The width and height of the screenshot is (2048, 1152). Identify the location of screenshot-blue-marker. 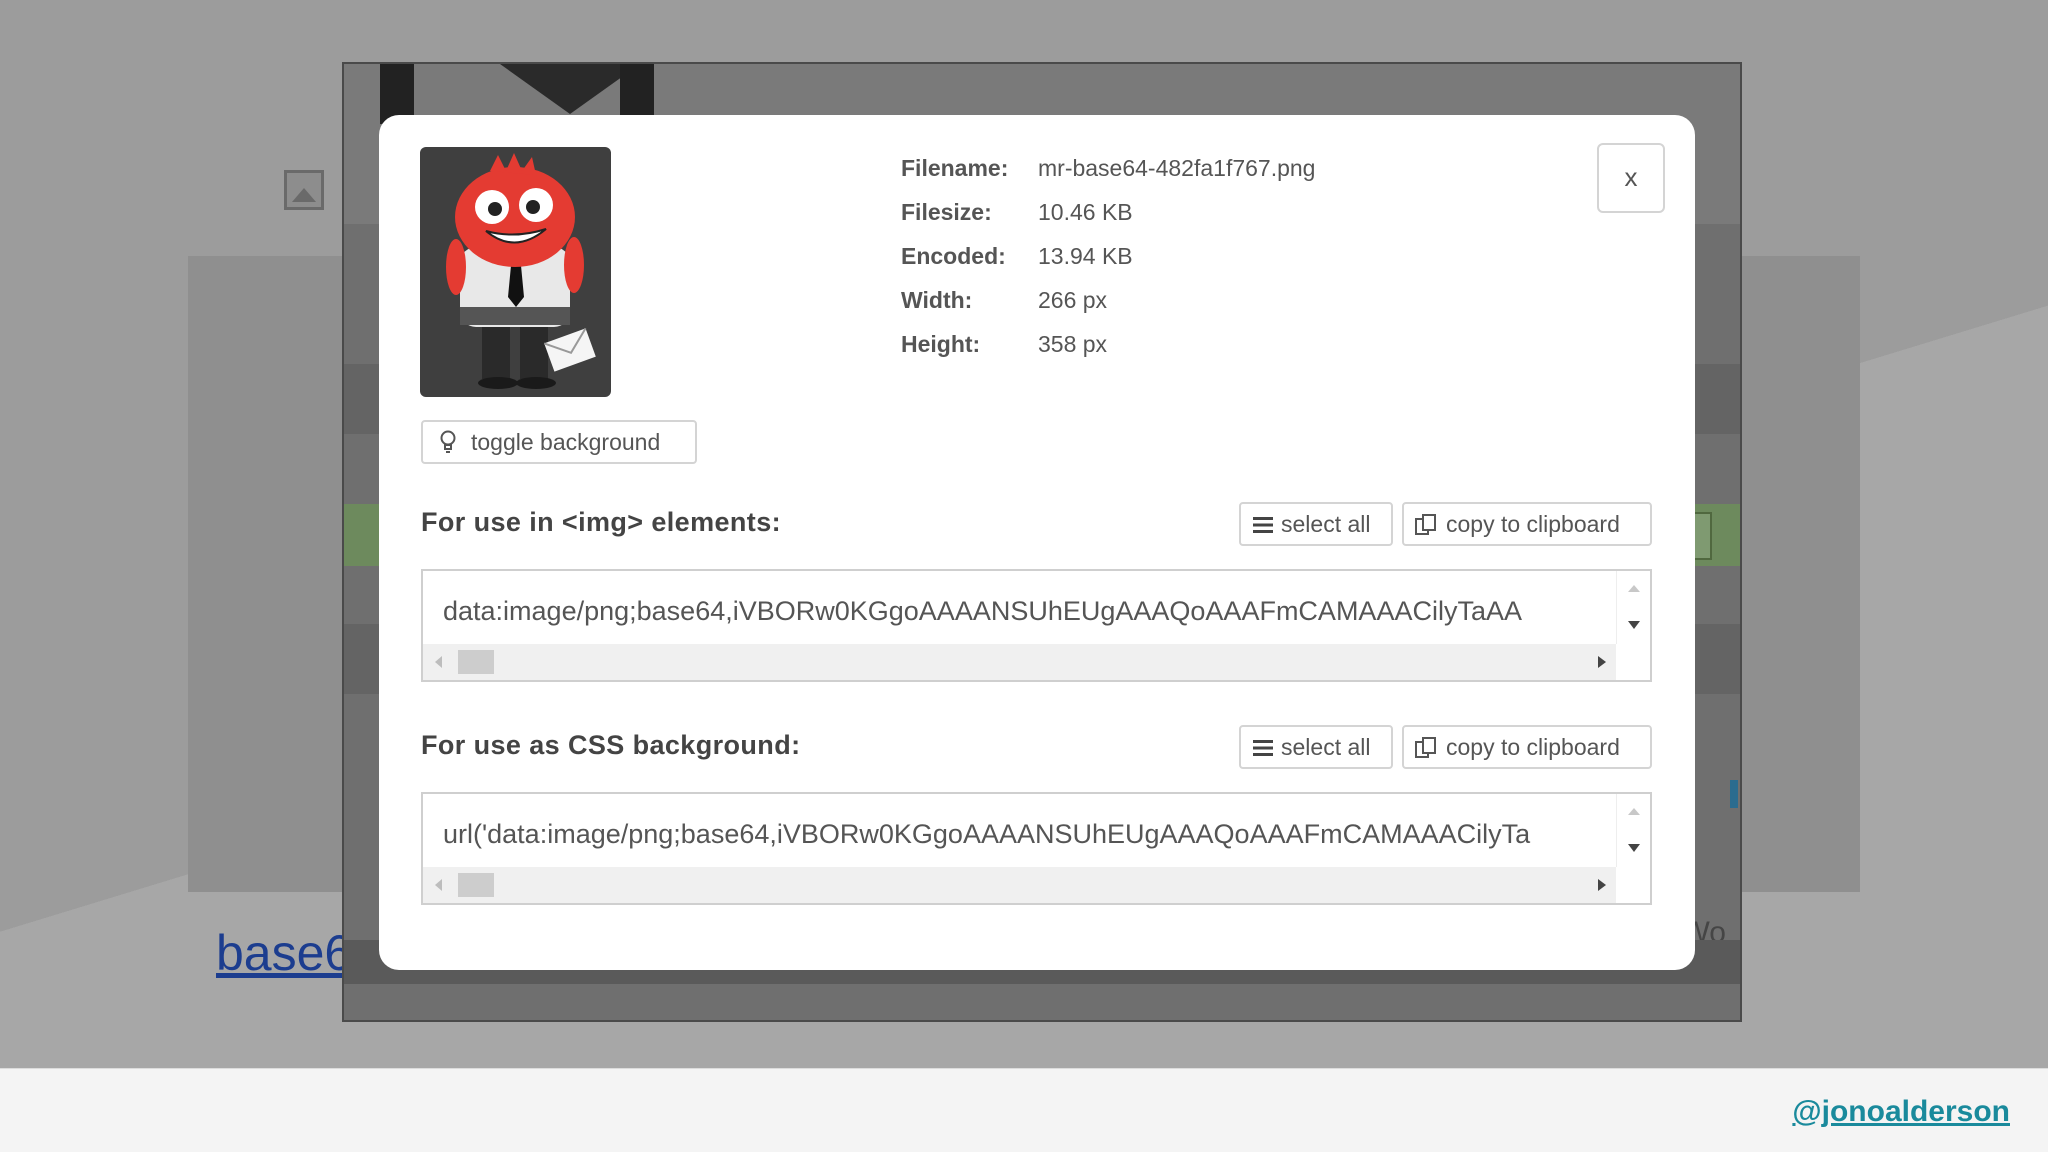
(1734, 794).